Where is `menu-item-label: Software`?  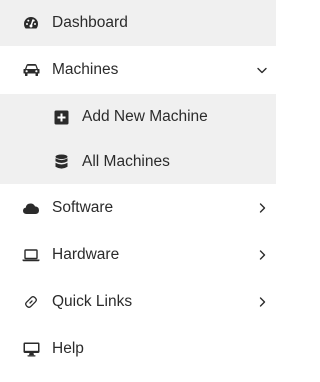 menu-item-label: Software is located at coordinates (83, 207).